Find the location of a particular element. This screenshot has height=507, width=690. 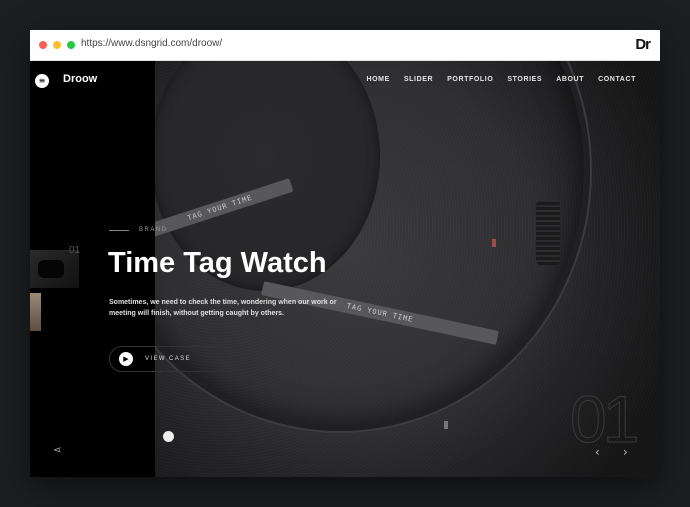

tag-divider is located at coordinates (119, 230).